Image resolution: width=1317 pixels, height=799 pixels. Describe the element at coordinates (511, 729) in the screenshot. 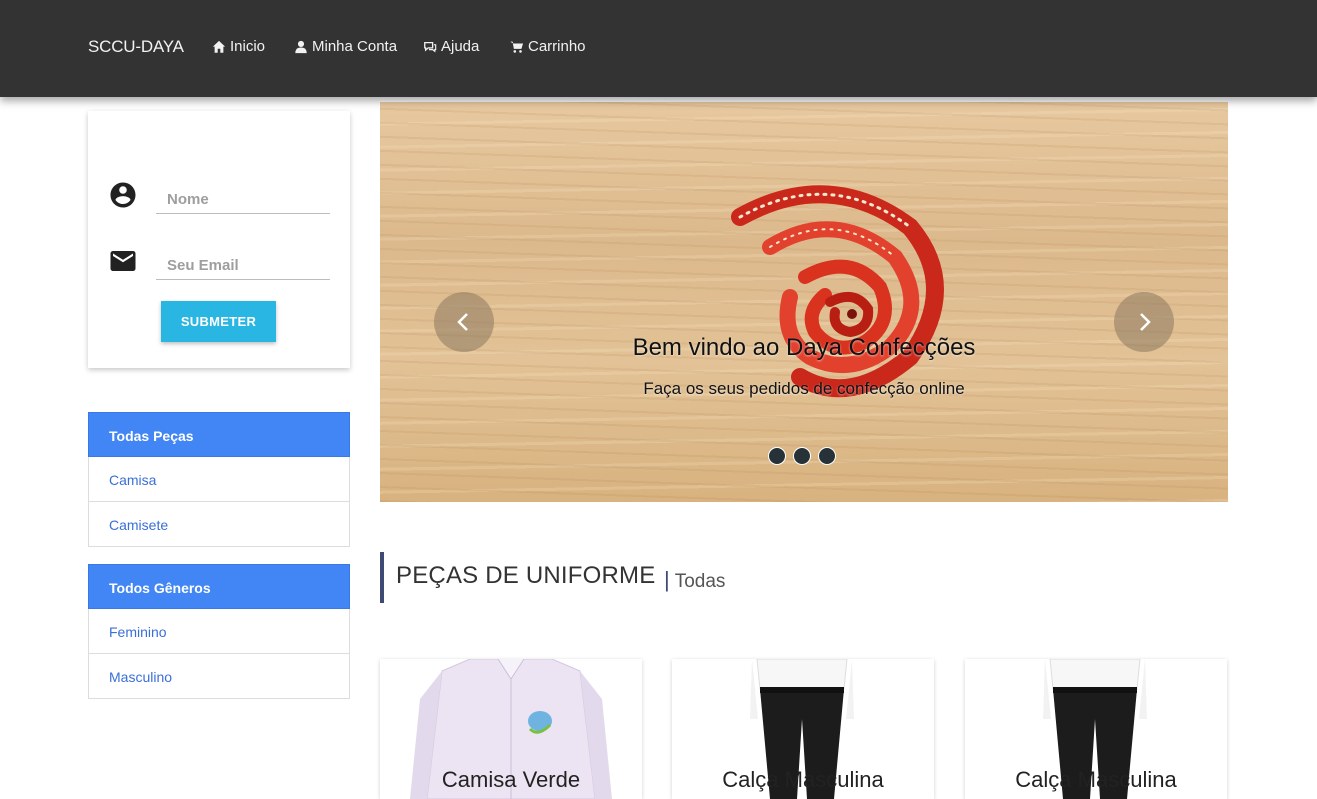

I see `product-card-1: Camisa Verde` at that location.